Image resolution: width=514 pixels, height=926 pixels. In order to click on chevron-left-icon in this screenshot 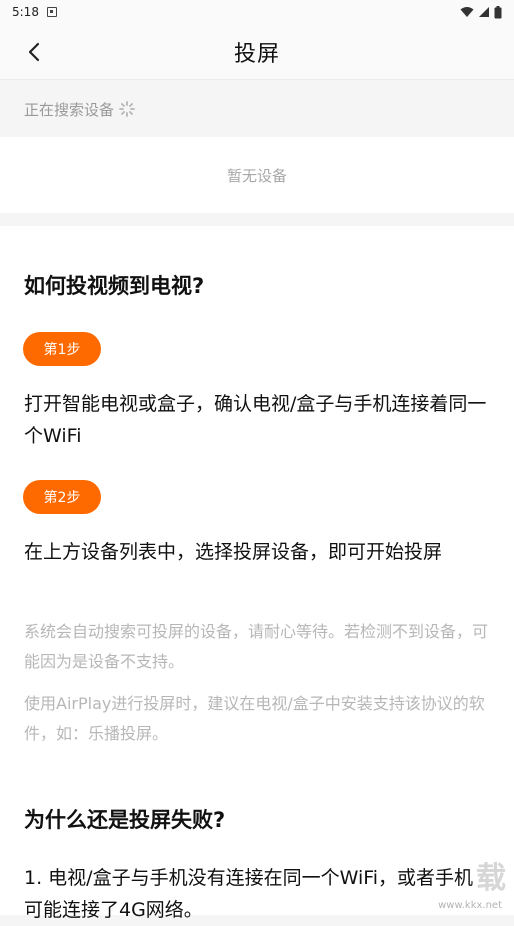, I will do `click(34, 52)`.